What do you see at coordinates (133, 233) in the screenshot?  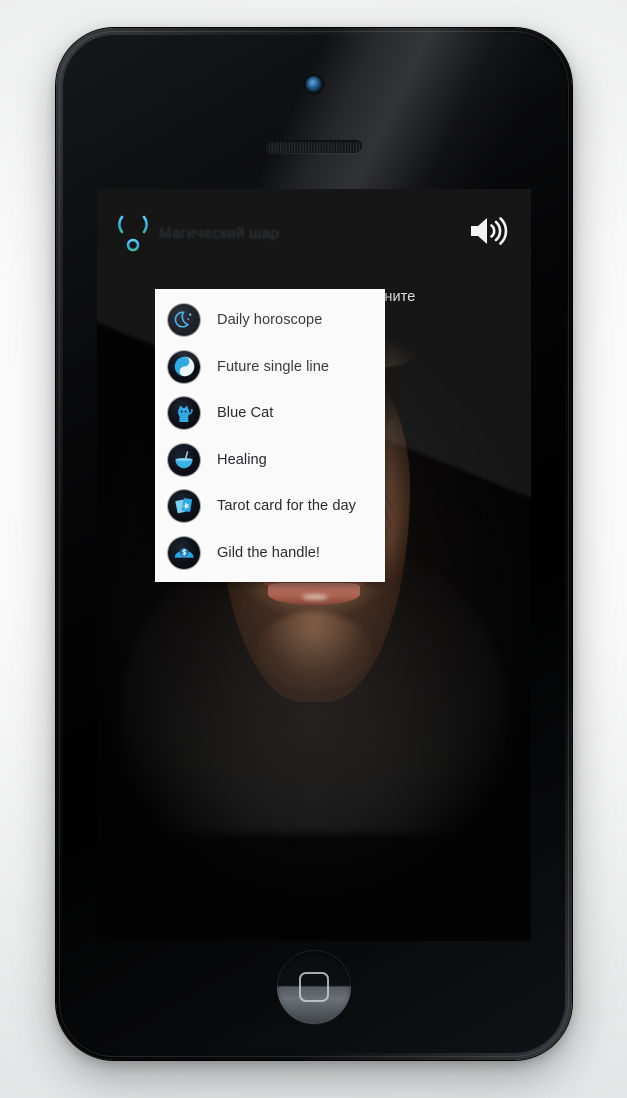 I see `uranus-astrology-symbol-icon` at bounding box center [133, 233].